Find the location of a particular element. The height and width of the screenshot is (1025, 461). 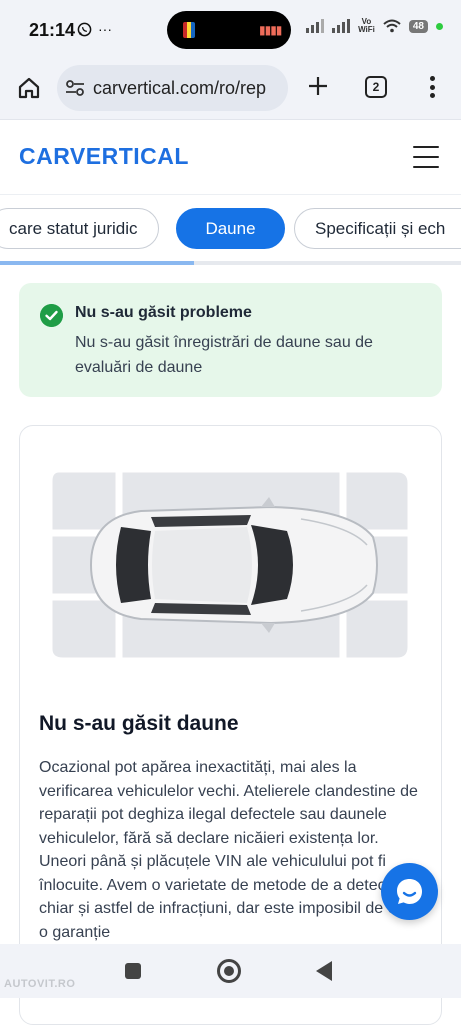

status-notifications: ··· is located at coordinates (94, 29).